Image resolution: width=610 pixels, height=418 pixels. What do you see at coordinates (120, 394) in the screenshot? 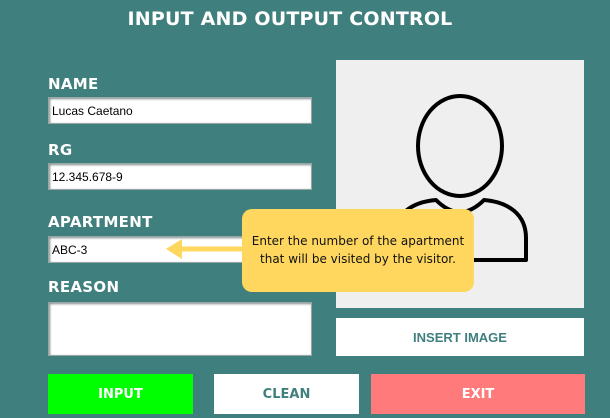
I see `input-button: INPUT` at bounding box center [120, 394].